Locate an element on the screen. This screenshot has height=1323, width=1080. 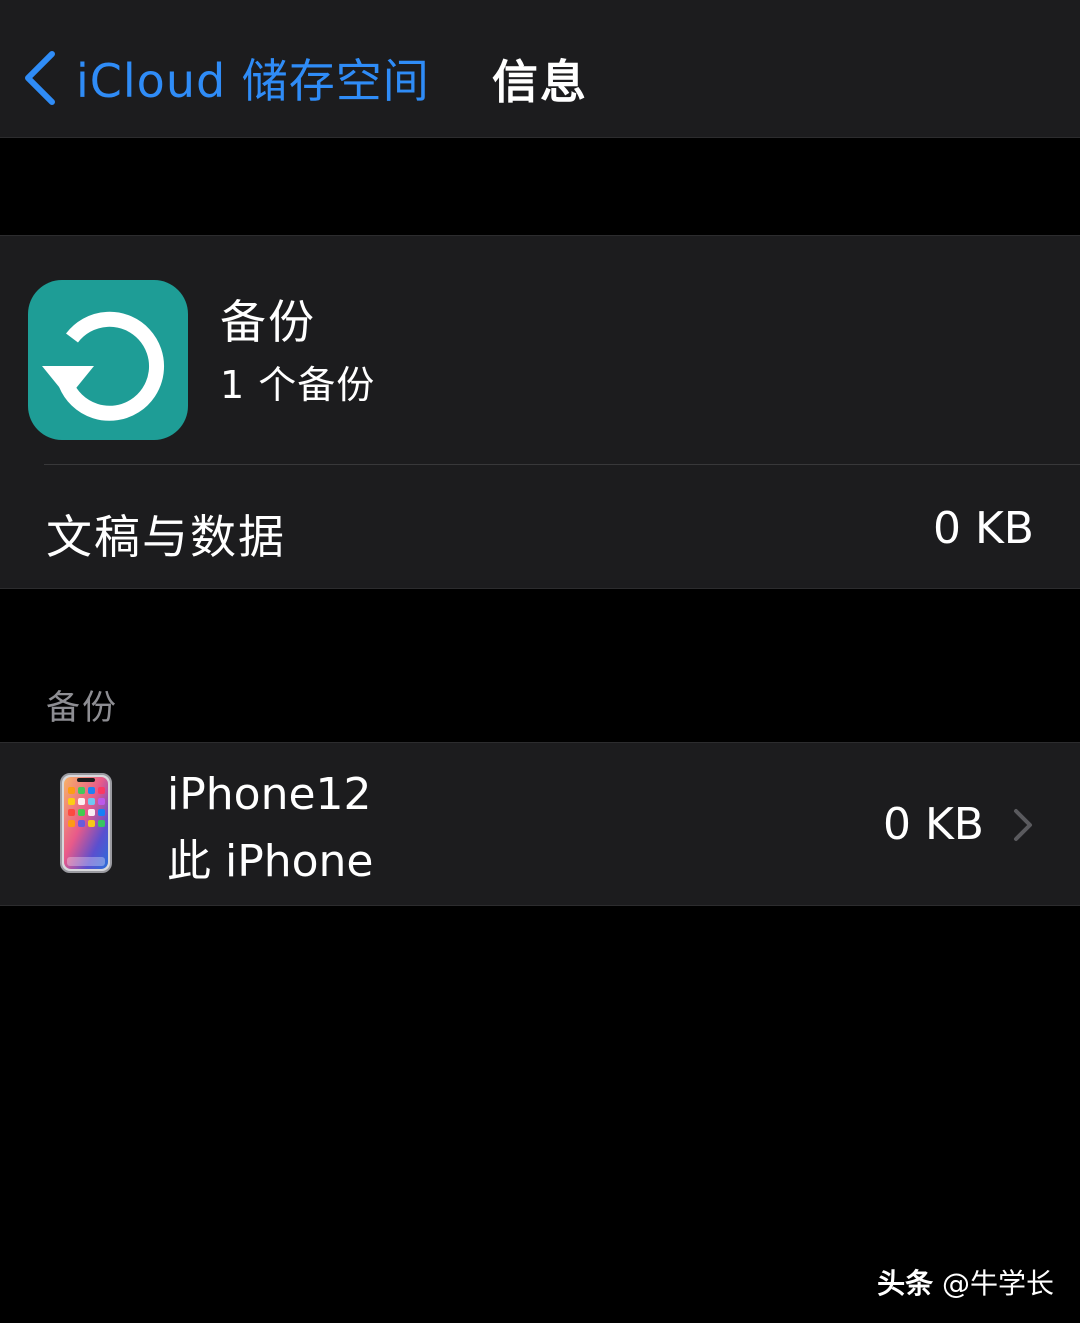
watermark: 头条 @牛学长 is located at coordinates (965, 1282).